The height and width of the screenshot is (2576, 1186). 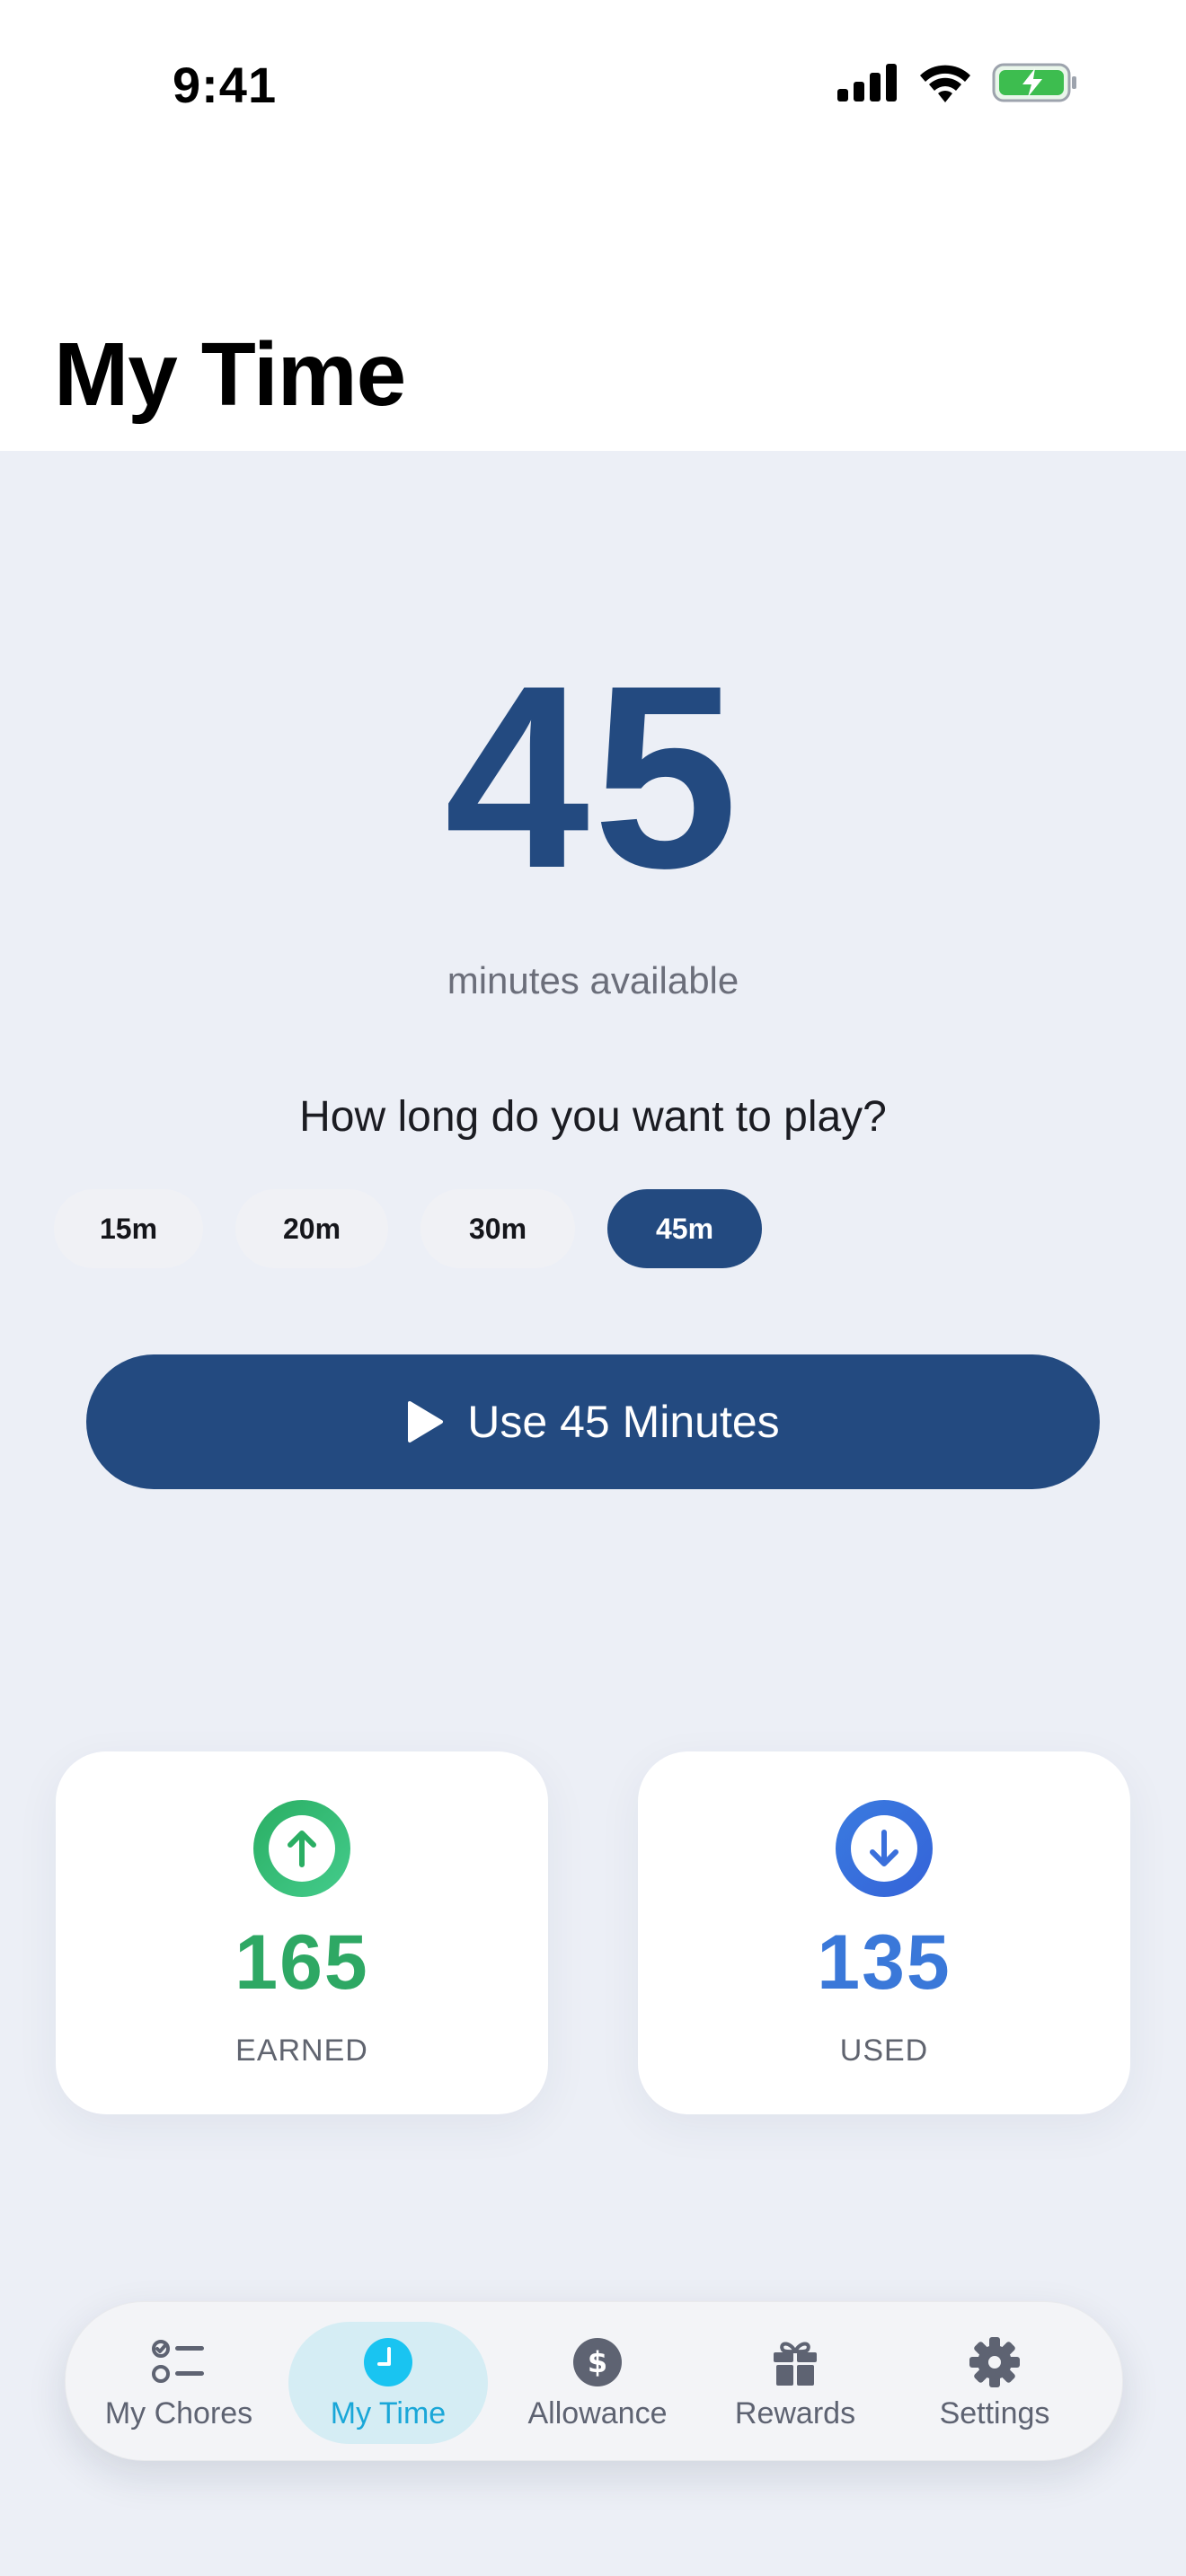 I want to click on tab-label: My Chores, so click(x=178, y=2412).